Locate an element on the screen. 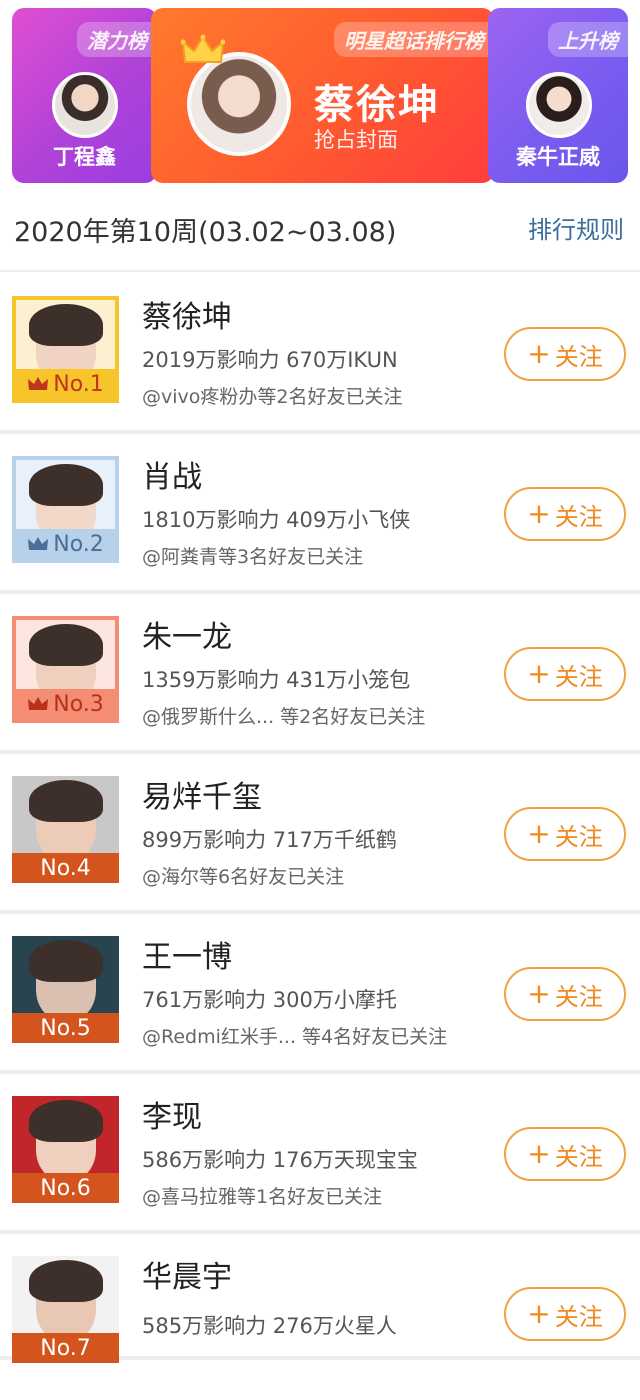  rank-badge: No.4 is located at coordinates (65, 868).